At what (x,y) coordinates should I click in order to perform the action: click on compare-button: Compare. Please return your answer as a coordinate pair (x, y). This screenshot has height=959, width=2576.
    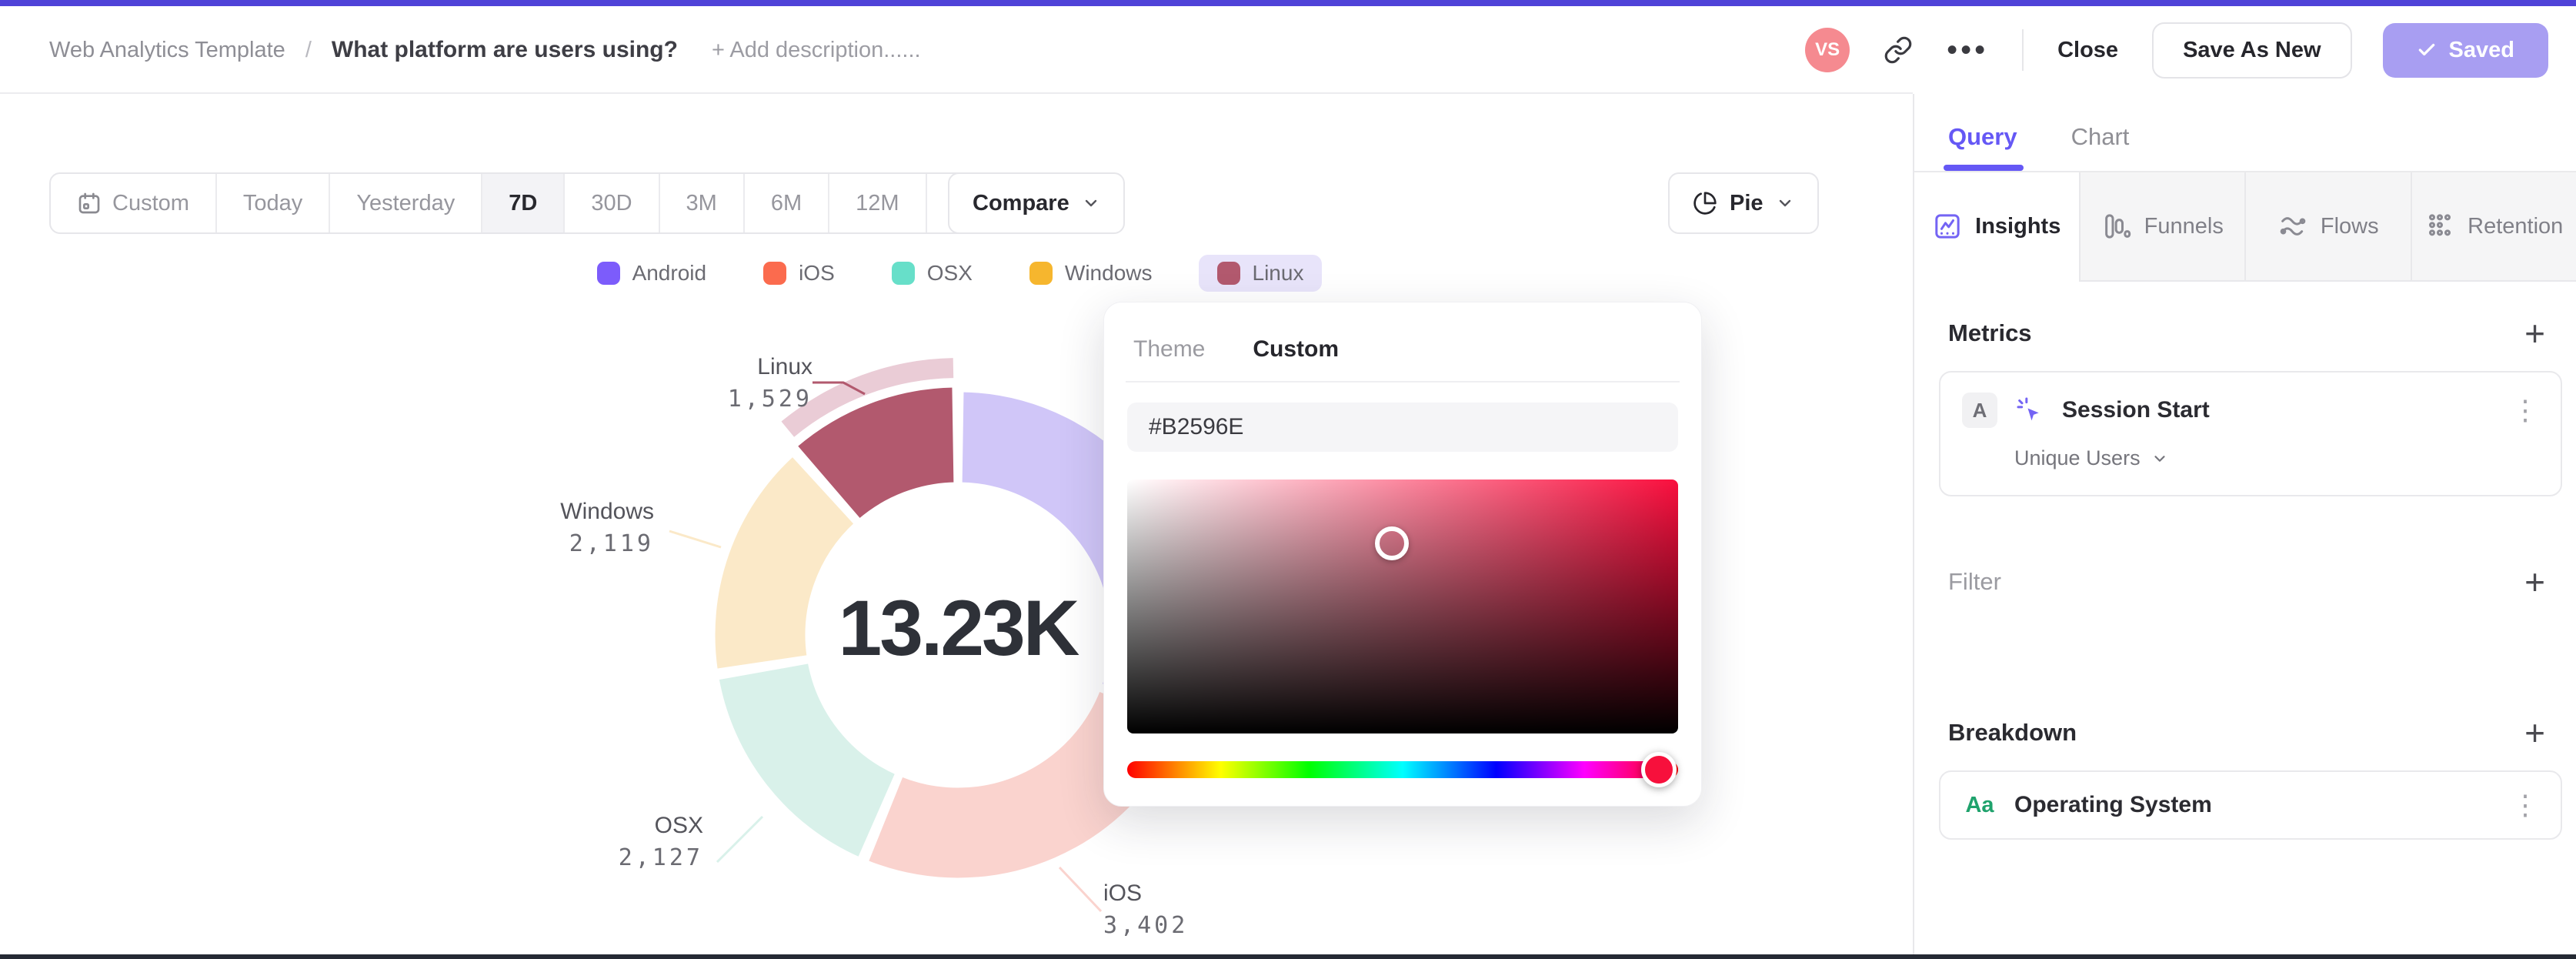
    Looking at the image, I should click on (1036, 203).